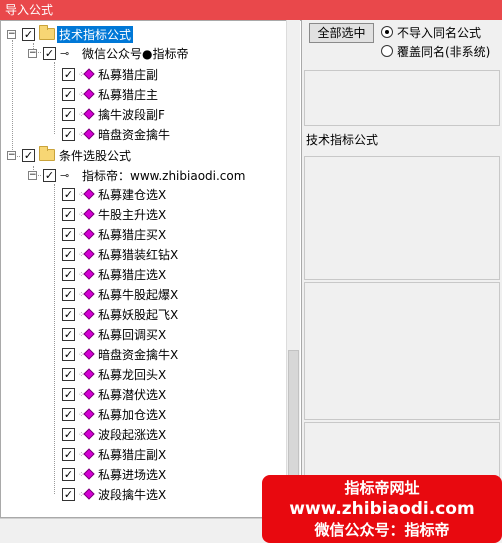 The image size is (502, 543). What do you see at coordinates (402, 98) in the screenshot?
I see `description-box` at bounding box center [402, 98].